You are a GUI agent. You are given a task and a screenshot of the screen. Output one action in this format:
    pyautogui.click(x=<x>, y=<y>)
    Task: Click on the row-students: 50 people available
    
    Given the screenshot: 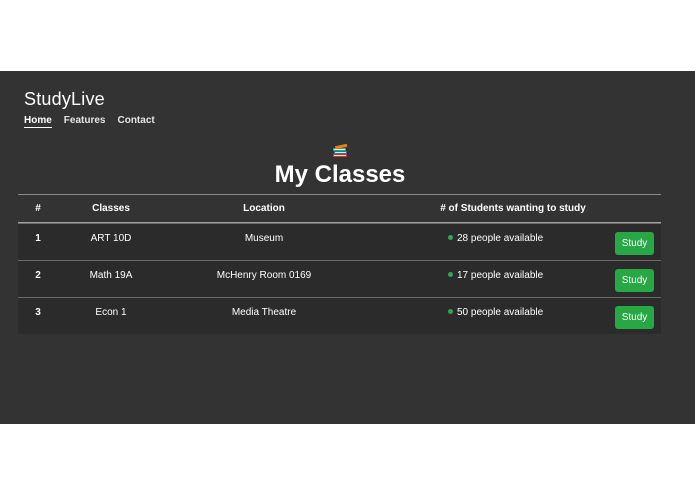 What is the action you would take?
    pyautogui.click(x=543, y=312)
    